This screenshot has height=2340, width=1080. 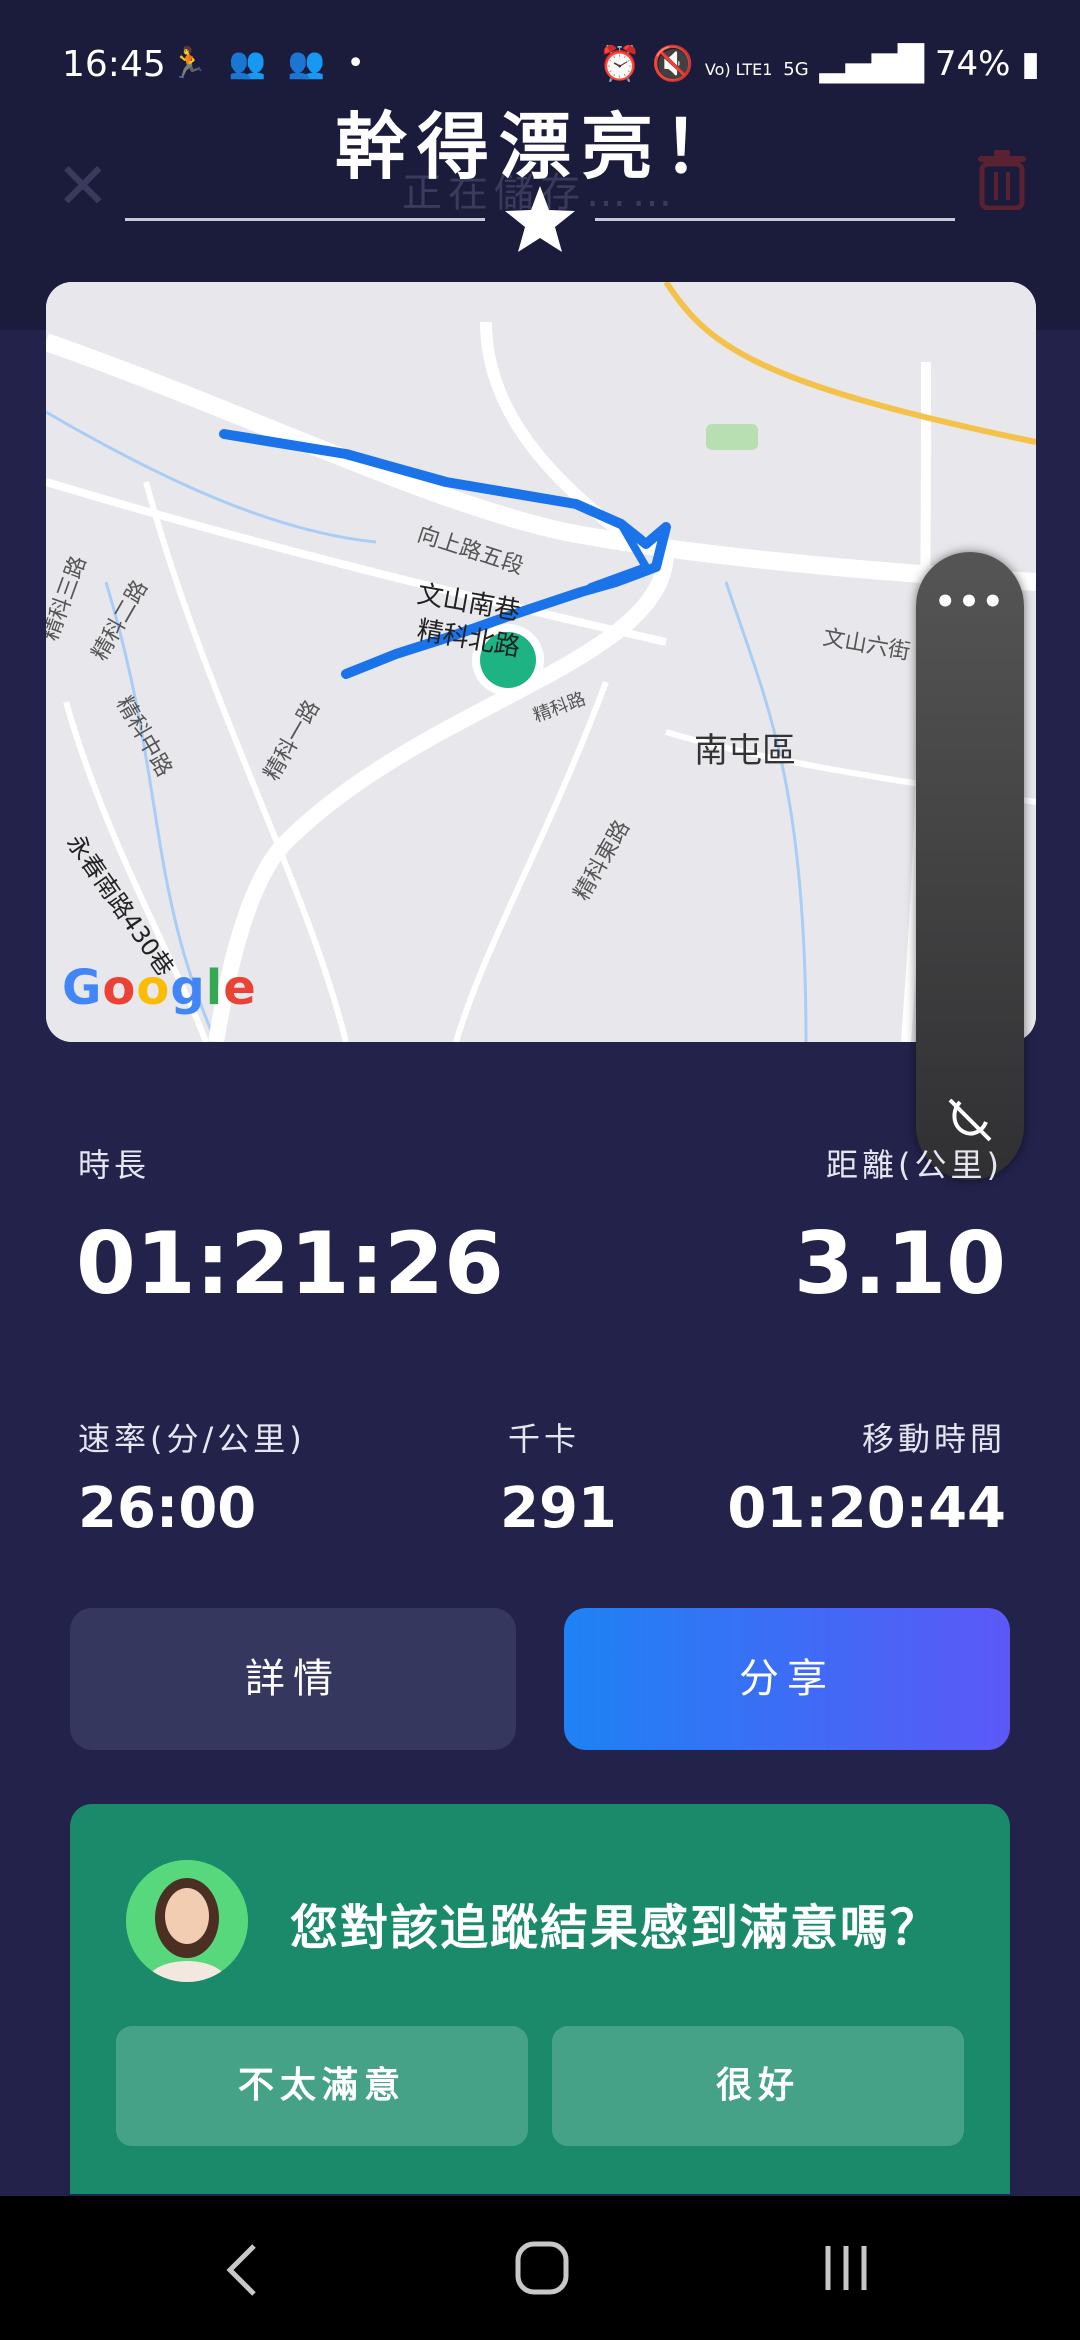 What do you see at coordinates (322, 2086) in the screenshot?
I see `not-satisfied-button: 不太滿意` at bounding box center [322, 2086].